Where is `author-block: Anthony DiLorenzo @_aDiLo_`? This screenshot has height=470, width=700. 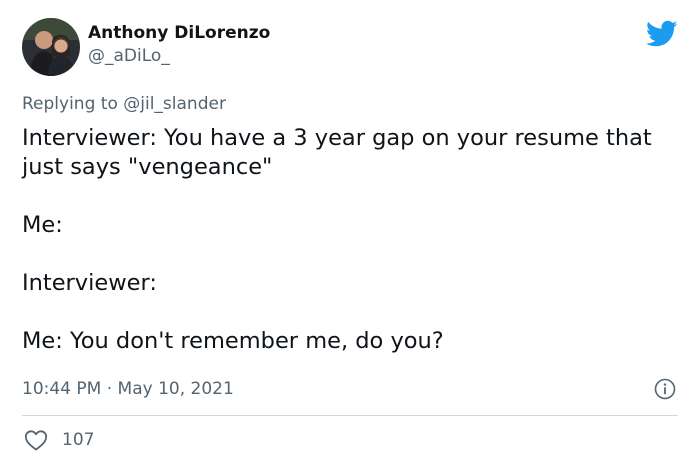
author-block: Anthony DiLorenzo @_aDiLo_ is located at coordinates (179, 45).